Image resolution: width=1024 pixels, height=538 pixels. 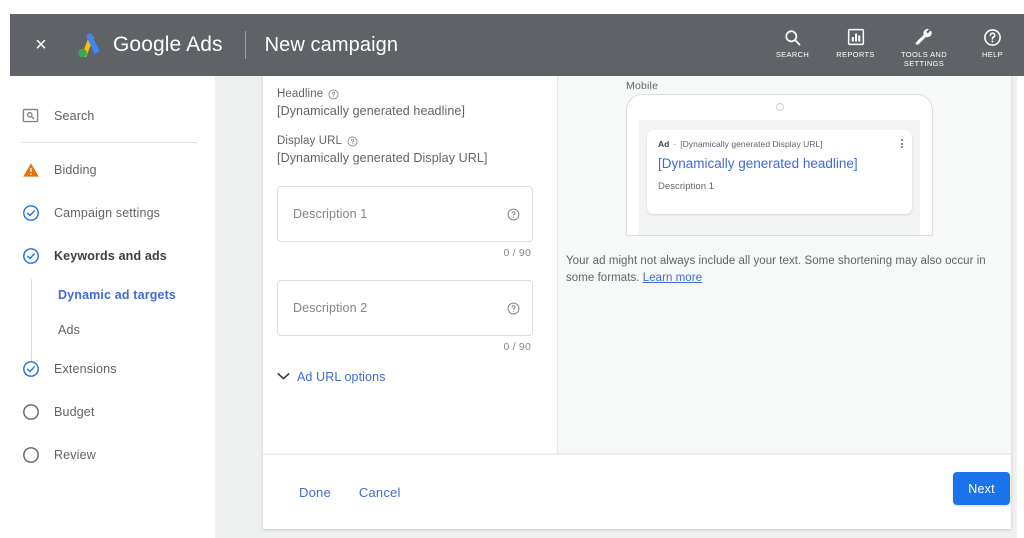 I want to click on sidebar-divider, so click(x=109, y=142).